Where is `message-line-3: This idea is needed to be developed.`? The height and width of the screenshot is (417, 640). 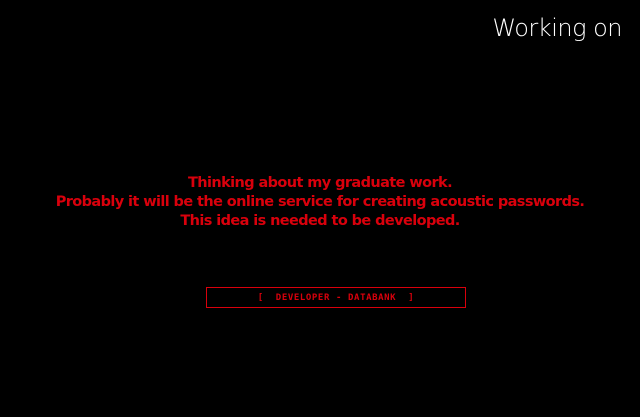 message-line-3: This idea is needed to be developed. is located at coordinates (320, 221).